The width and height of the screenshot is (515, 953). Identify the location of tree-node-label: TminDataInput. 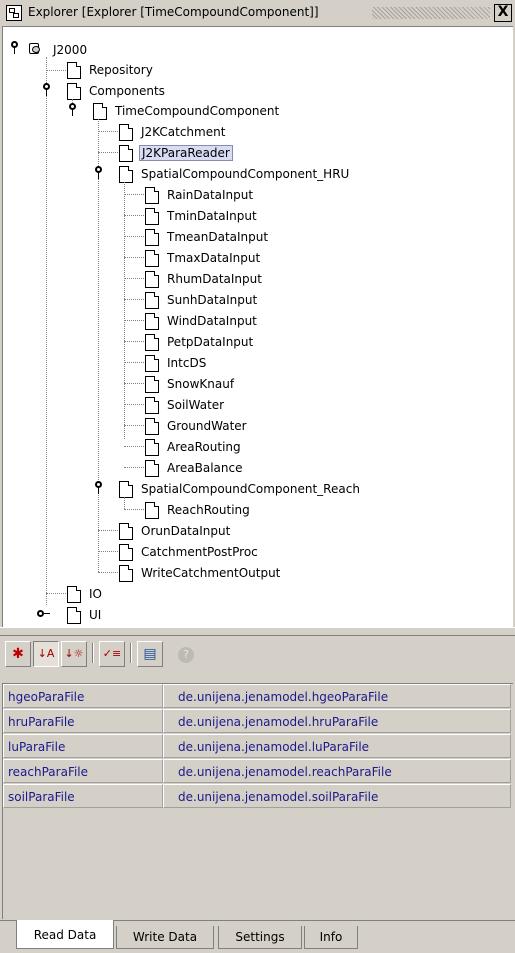
(212, 216).